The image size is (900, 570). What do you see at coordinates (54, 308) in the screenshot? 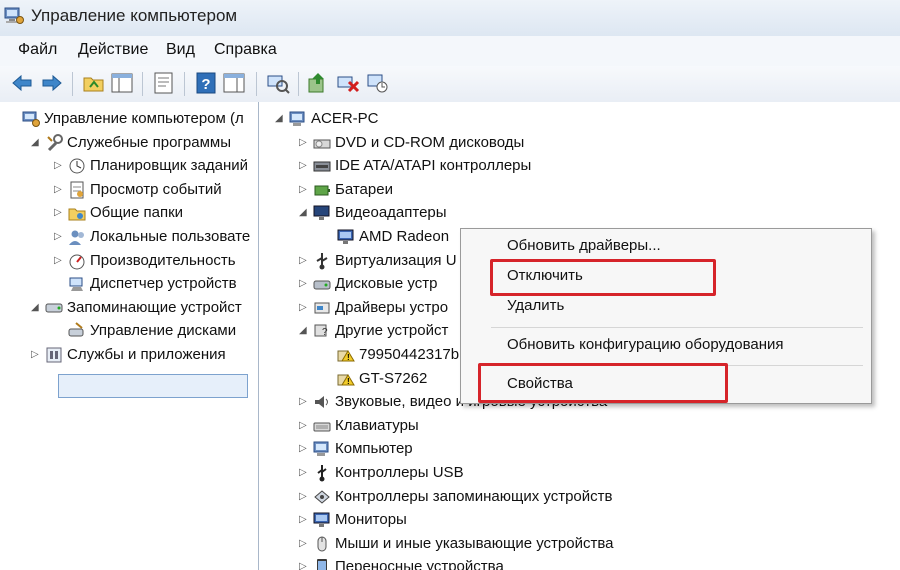
I see `storage-icon` at bounding box center [54, 308].